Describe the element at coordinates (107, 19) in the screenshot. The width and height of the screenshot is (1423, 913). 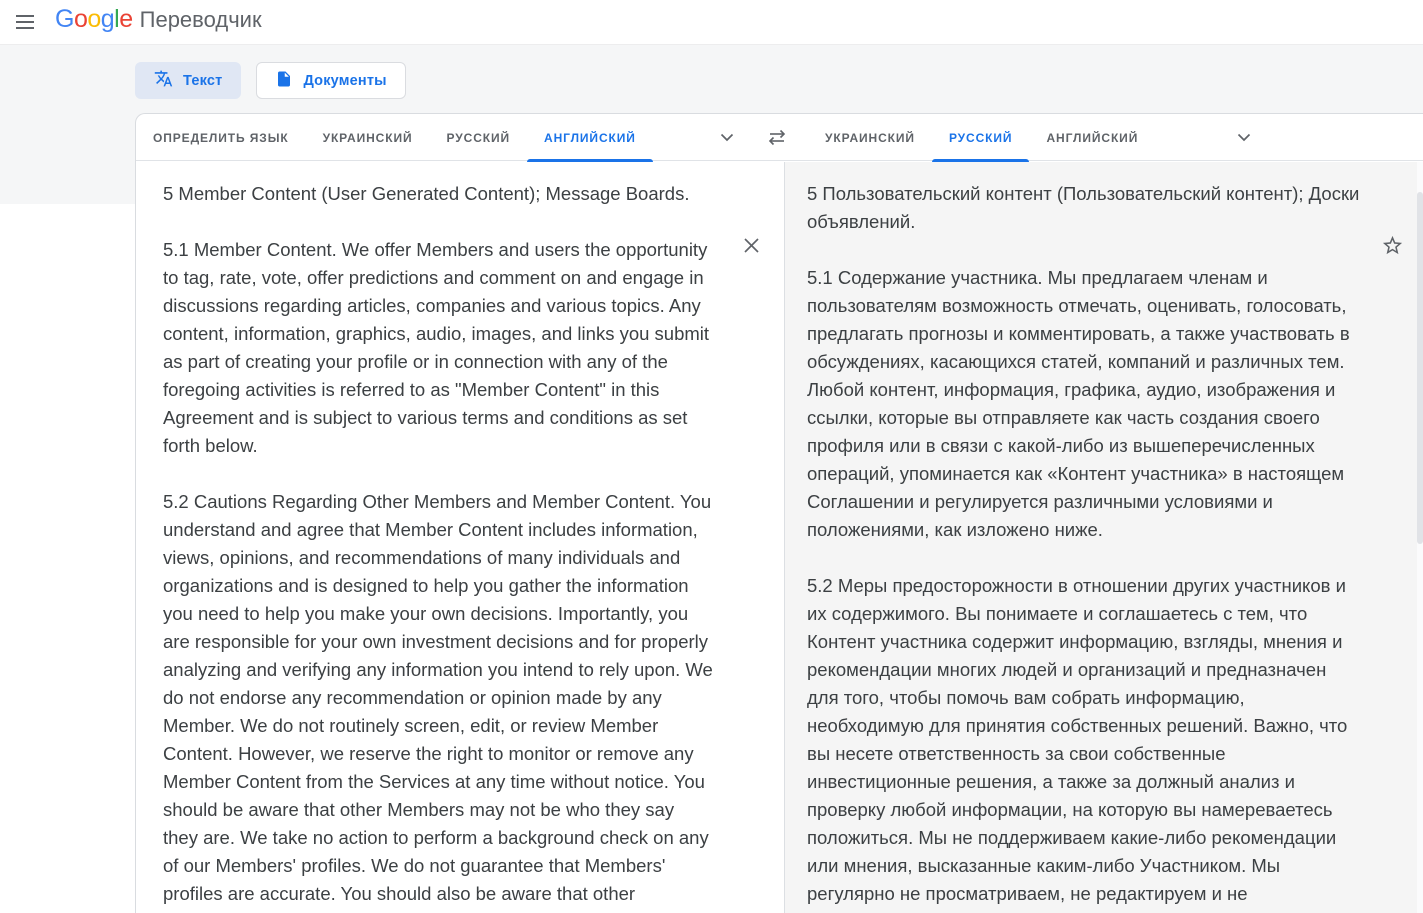
I see `google-logo-letter: g` at that location.